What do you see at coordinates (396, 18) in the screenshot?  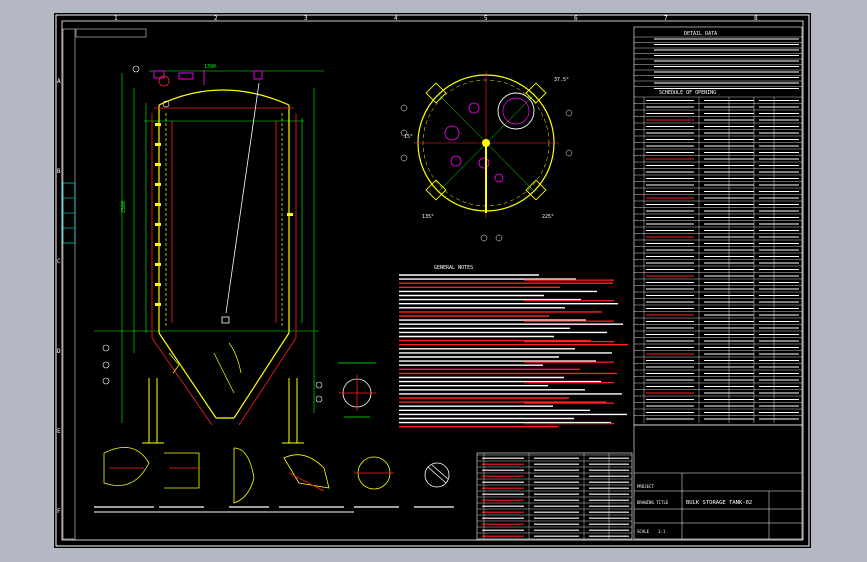 I see `svg-text: 4` at bounding box center [396, 18].